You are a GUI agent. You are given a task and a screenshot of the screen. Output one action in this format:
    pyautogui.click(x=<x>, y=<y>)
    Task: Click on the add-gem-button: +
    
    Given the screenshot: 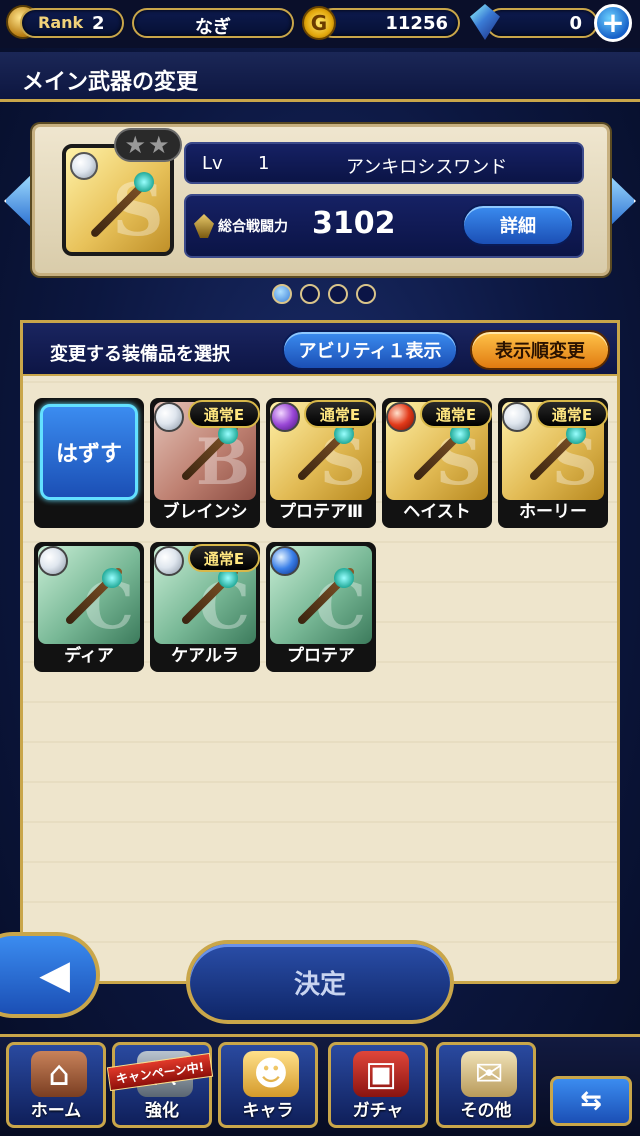 What is the action you would take?
    pyautogui.click(x=613, y=23)
    